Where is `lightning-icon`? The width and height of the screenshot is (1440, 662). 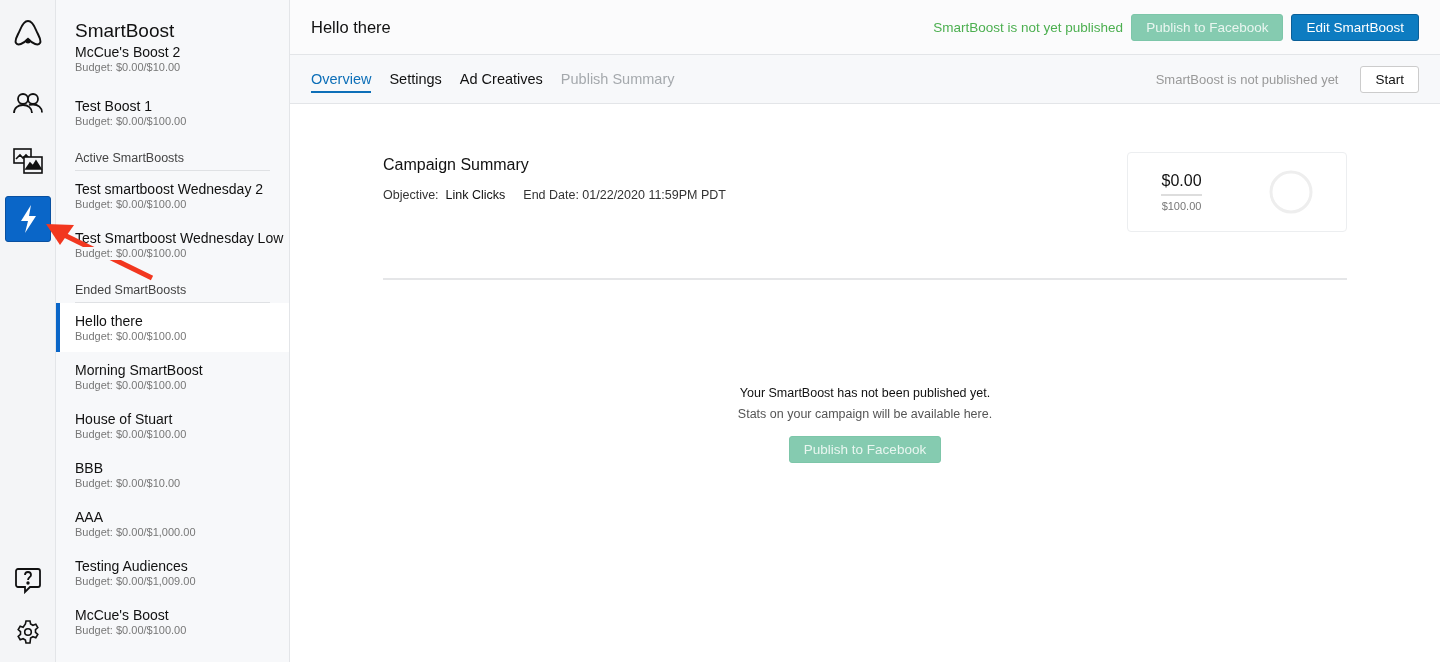
lightning-icon is located at coordinates (27, 219).